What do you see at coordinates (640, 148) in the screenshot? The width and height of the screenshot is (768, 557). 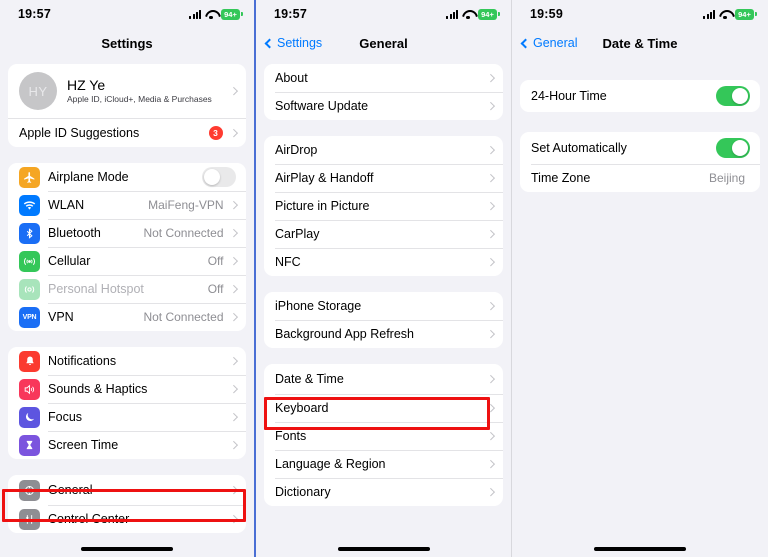 I see `list-item-set-automatically: Set Automatically` at bounding box center [640, 148].